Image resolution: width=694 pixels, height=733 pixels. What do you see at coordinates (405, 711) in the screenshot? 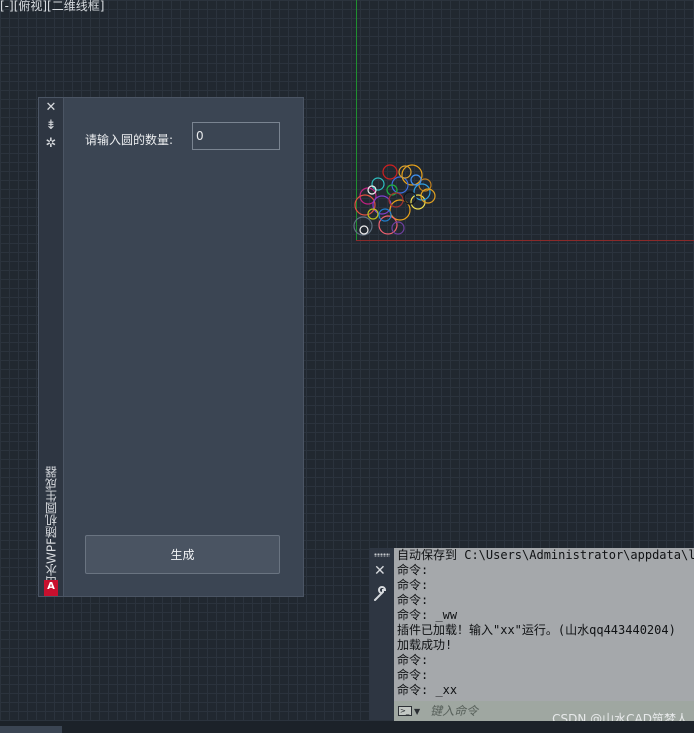
I see `command-prompt-icon: >_` at bounding box center [405, 711].